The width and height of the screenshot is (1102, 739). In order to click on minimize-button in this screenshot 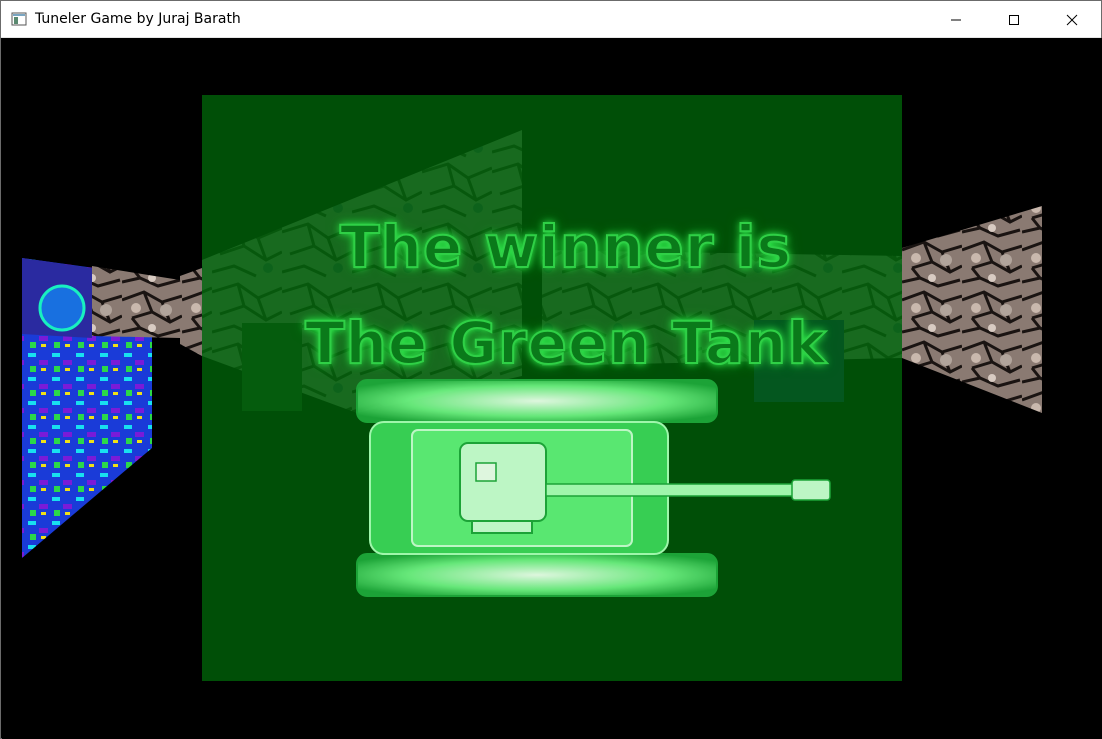, I will do `click(956, 19)`.